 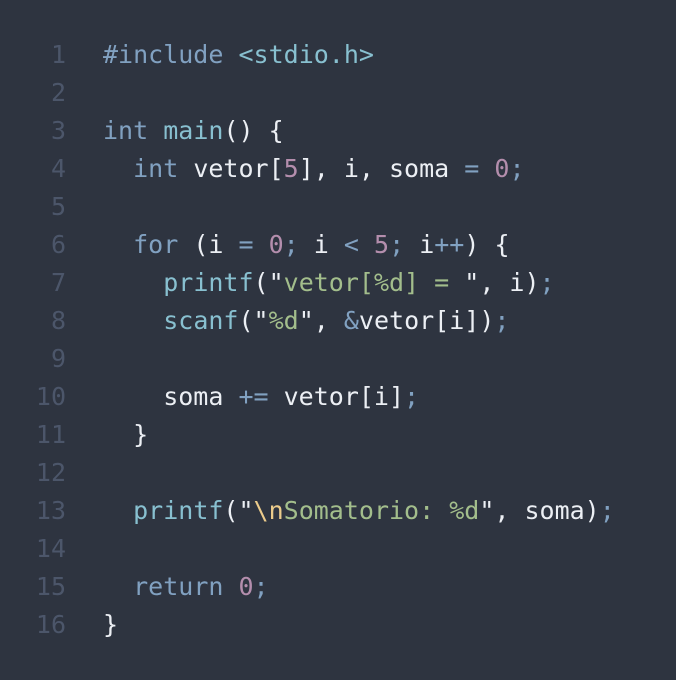 What do you see at coordinates (50, 396) in the screenshot?
I see `line-number: 10` at bounding box center [50, 396].